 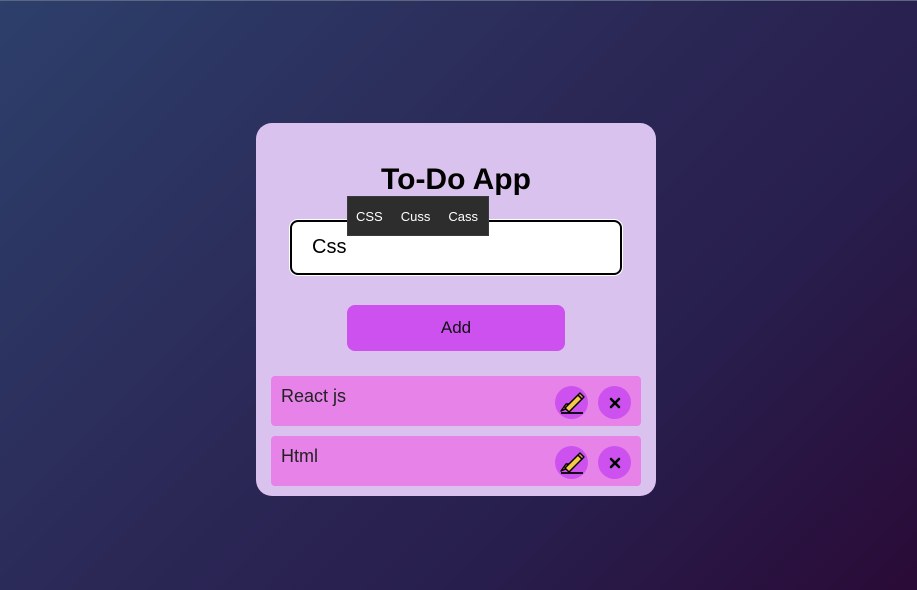 What do you see at coordinates (456, 461) in the screenshot?
I see `todo-item: Html` at bounding box center [456, 461].